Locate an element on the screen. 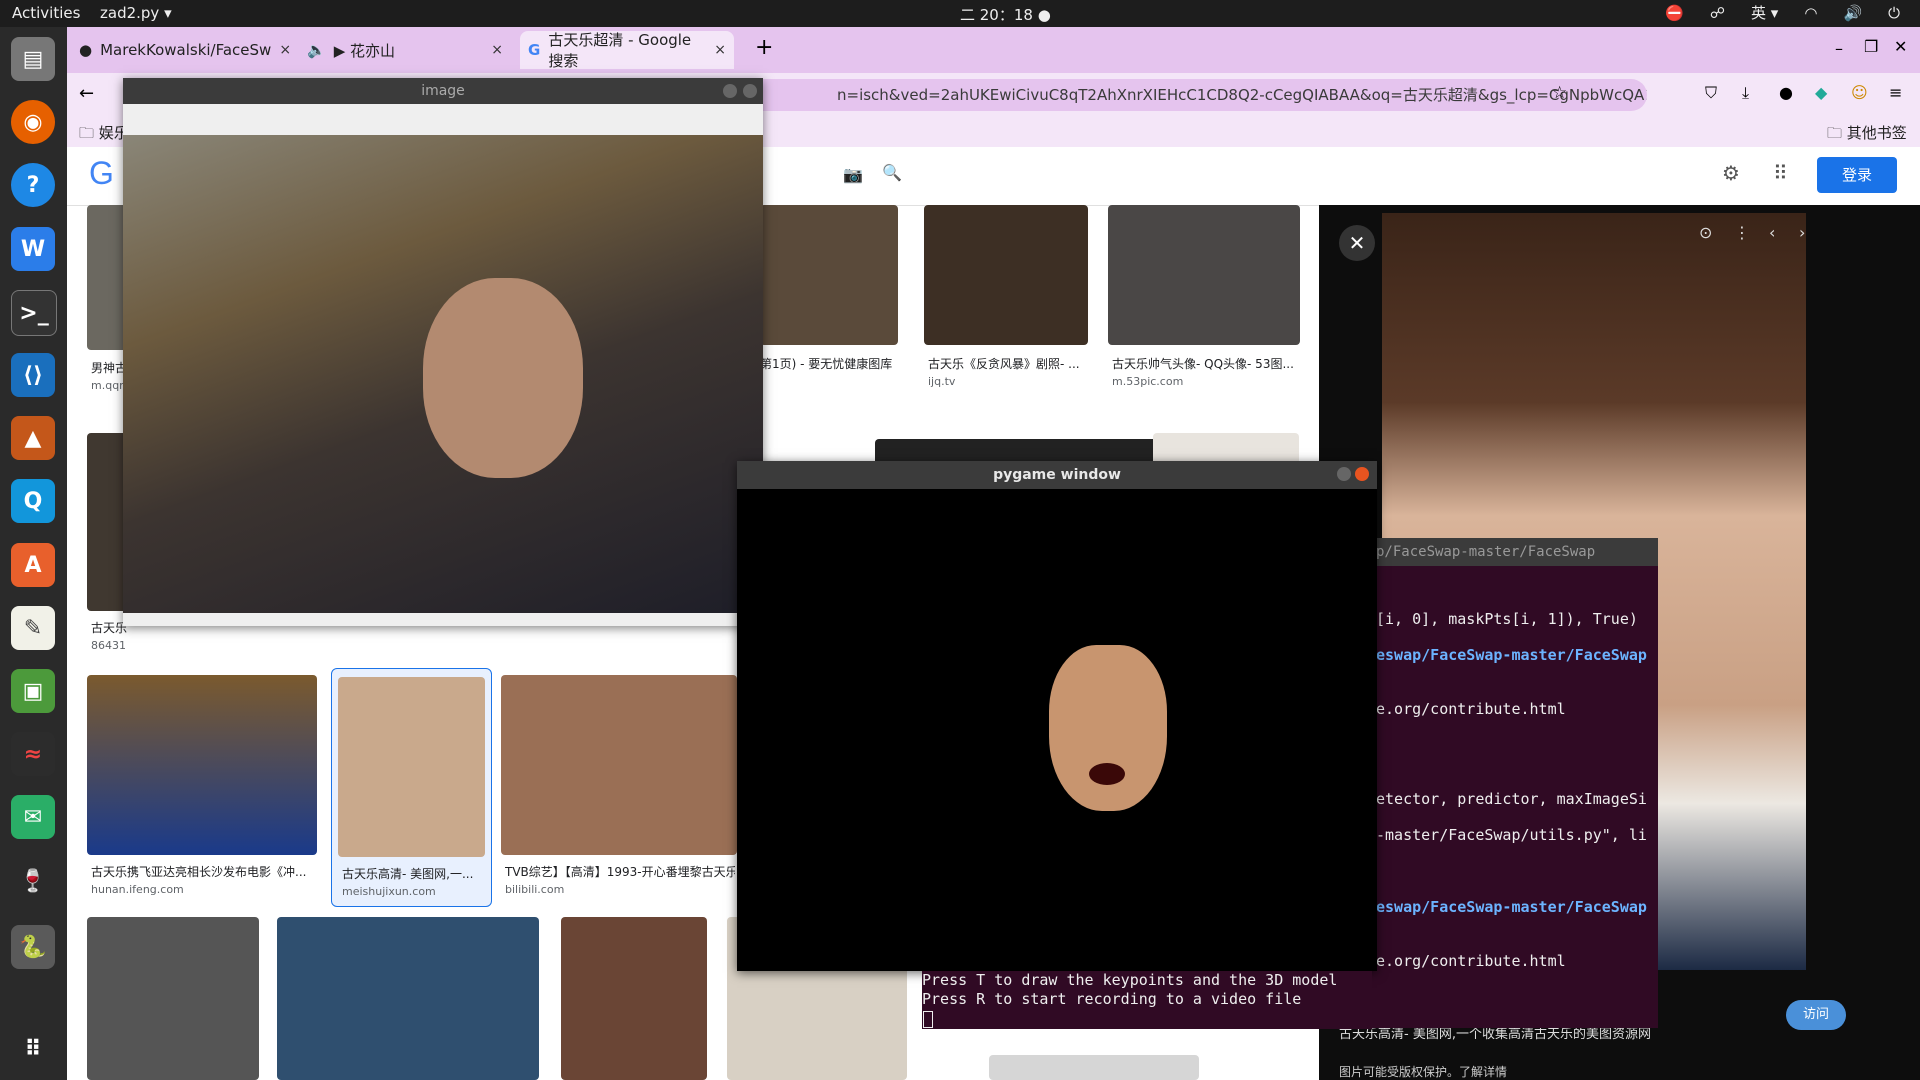 This screenshot has width=1920, height=1080. terminal-icon: >_ is located at coordinates (34, 313).